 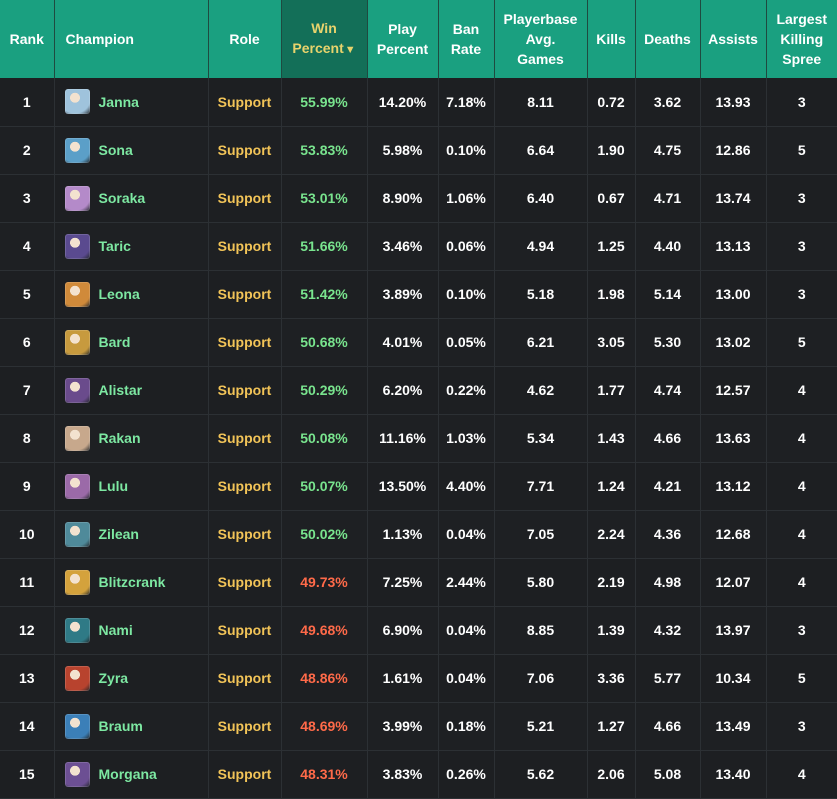 What do you see at coordinates (668, 342) in the screenshot?
I see `deaths-cell: 5.30` at bounding box center [668, 342].